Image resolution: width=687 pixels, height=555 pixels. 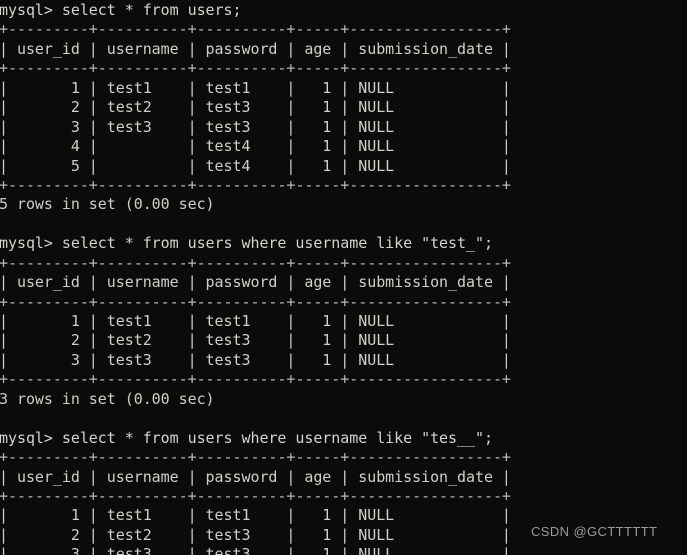 What do you see at coordinates (594, 531) in the screenshot?
I see `watermark-label: CSDN @GCTTTTTT` at bounding box center [594, 531].